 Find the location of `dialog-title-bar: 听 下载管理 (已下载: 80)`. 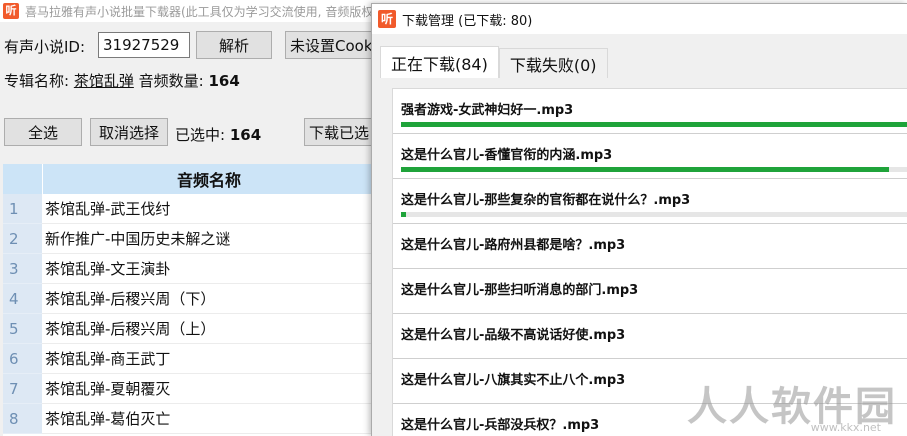

dialog-title-bar: 听 下载管理 (已下载: 80) is located at coordinates (639, 19).